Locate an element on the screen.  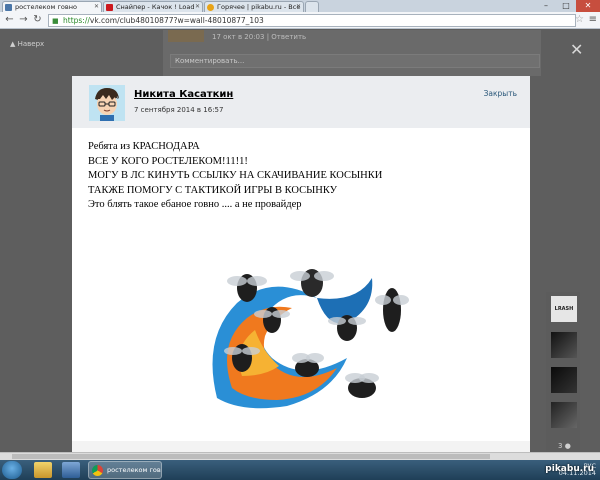
post-line: ВСЕ У КОГО РОСТЕЛЕКОМ!11!1! is located at coordinates (168, 161).